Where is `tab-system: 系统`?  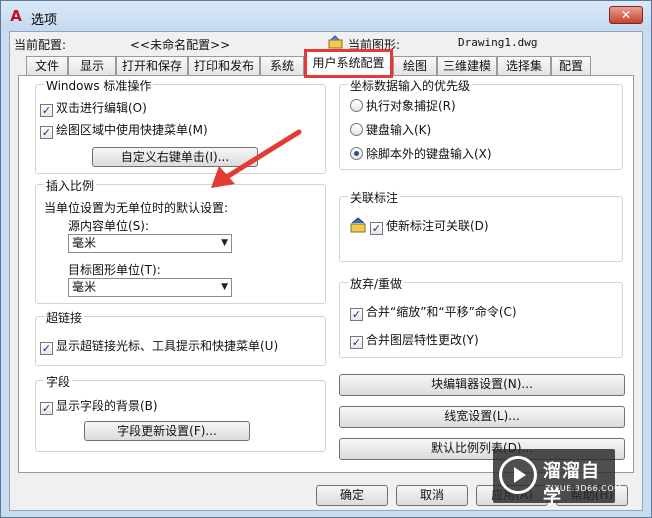 tab-system: 系统 is located at coordinates (282, 65).